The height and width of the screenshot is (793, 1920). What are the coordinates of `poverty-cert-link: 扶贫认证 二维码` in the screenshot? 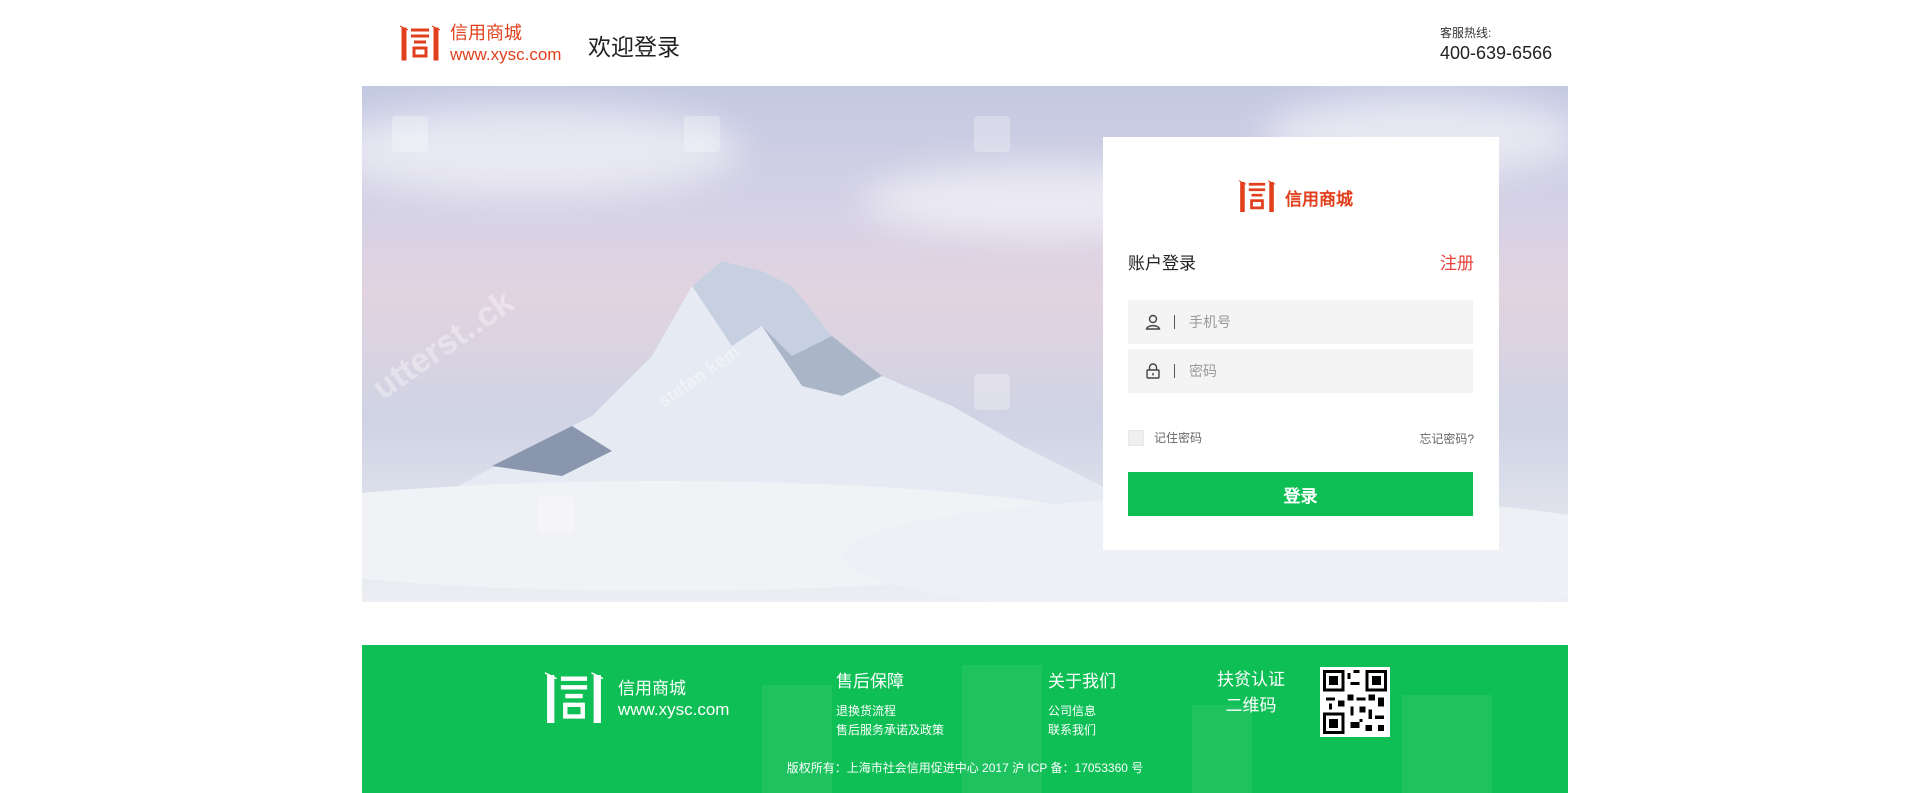 It's located at (1251, 693).